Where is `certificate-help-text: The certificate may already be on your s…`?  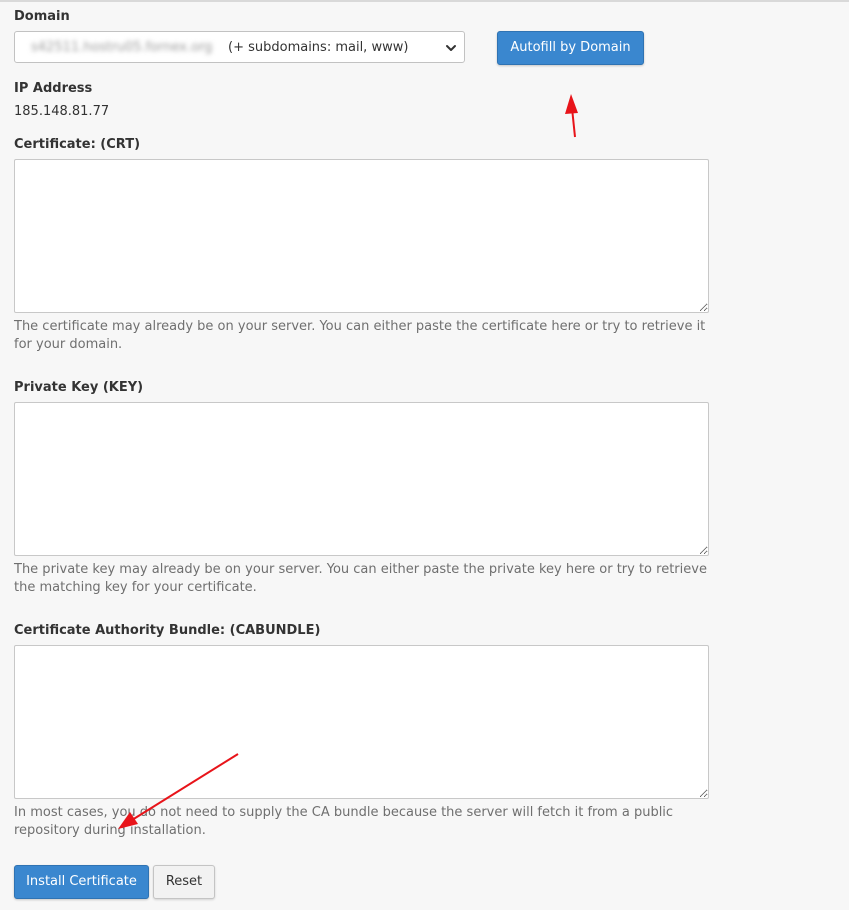 certificate-help-text: The certificate may already be on your s… is located at coordinates (360, 335).